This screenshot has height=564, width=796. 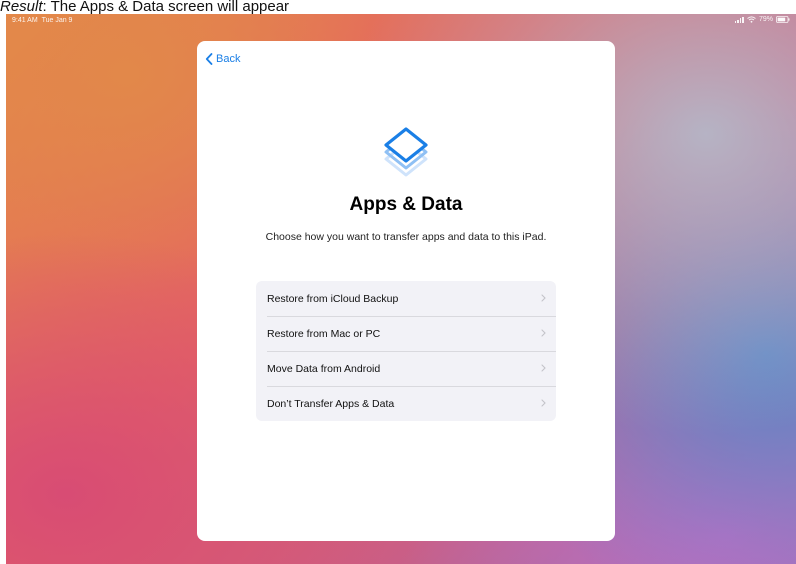 What do you see at coordinates (25, 20) in the screenshot?
I see `status-time-text: 9:41 AM` at bounding box center [25, 20].